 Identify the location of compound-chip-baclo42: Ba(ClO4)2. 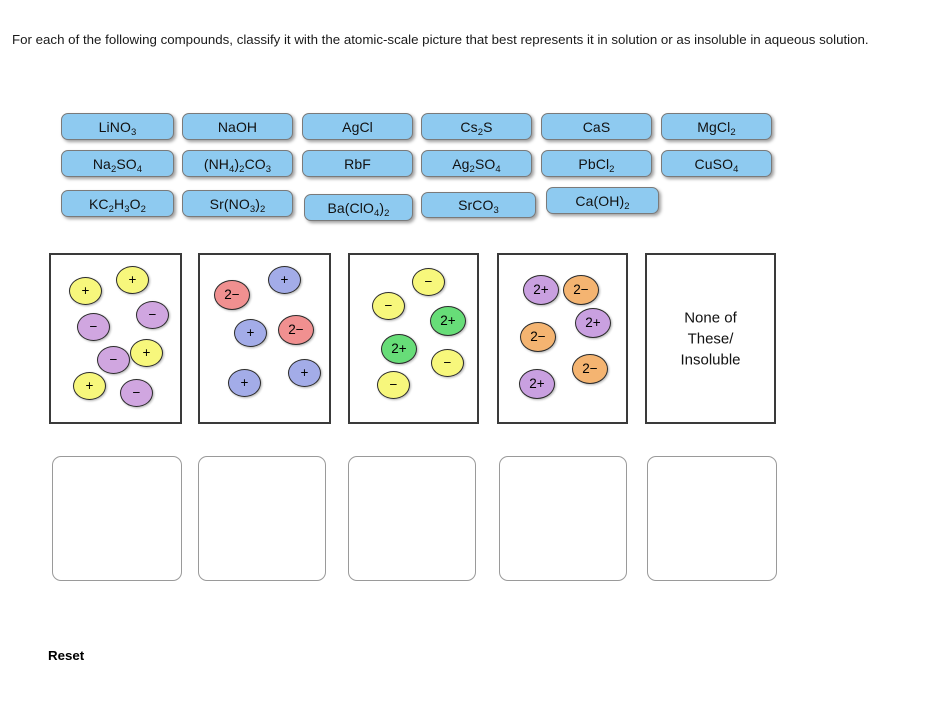
(358, 207).